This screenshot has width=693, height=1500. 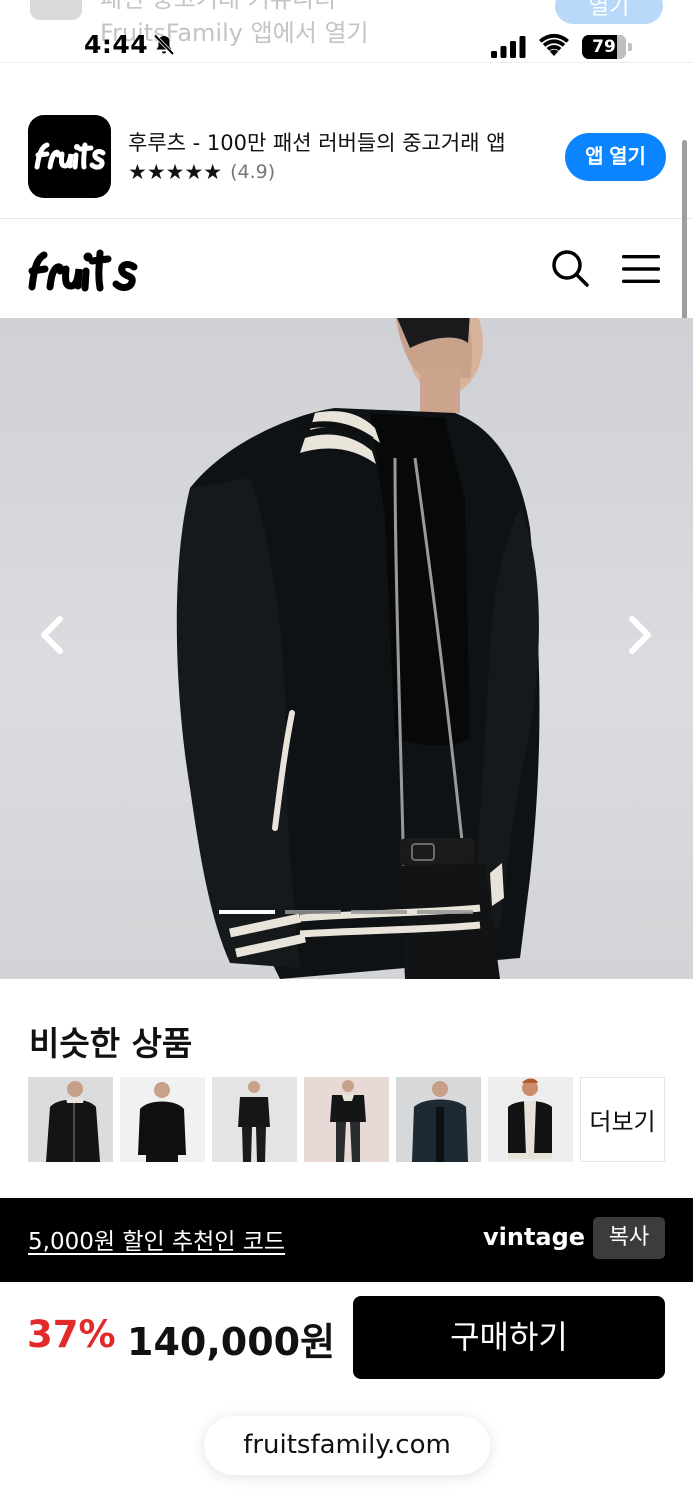 What do you see at coordinates (156, 1239) in the screenshot?
I see `referral-discount-link: 5,000원 할인 추천인 코드` at bounding box center [156, 1239].